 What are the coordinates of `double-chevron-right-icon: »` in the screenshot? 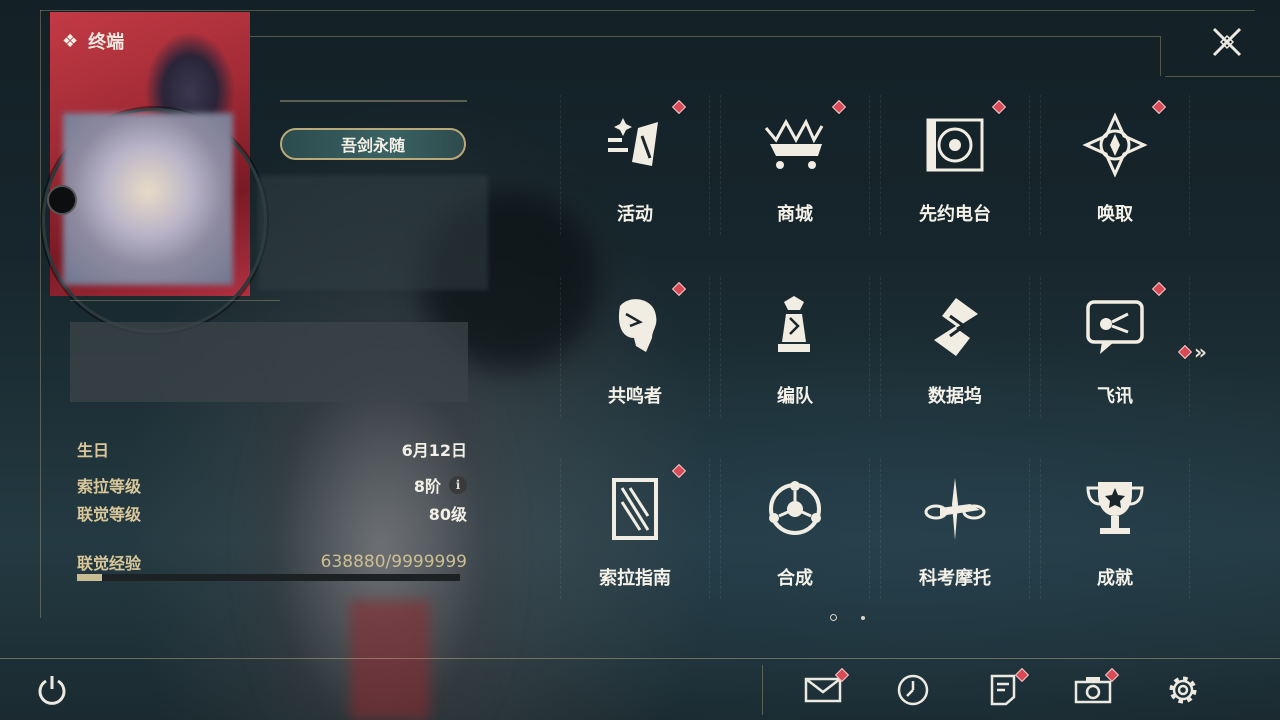 It's located at (1200, 352).